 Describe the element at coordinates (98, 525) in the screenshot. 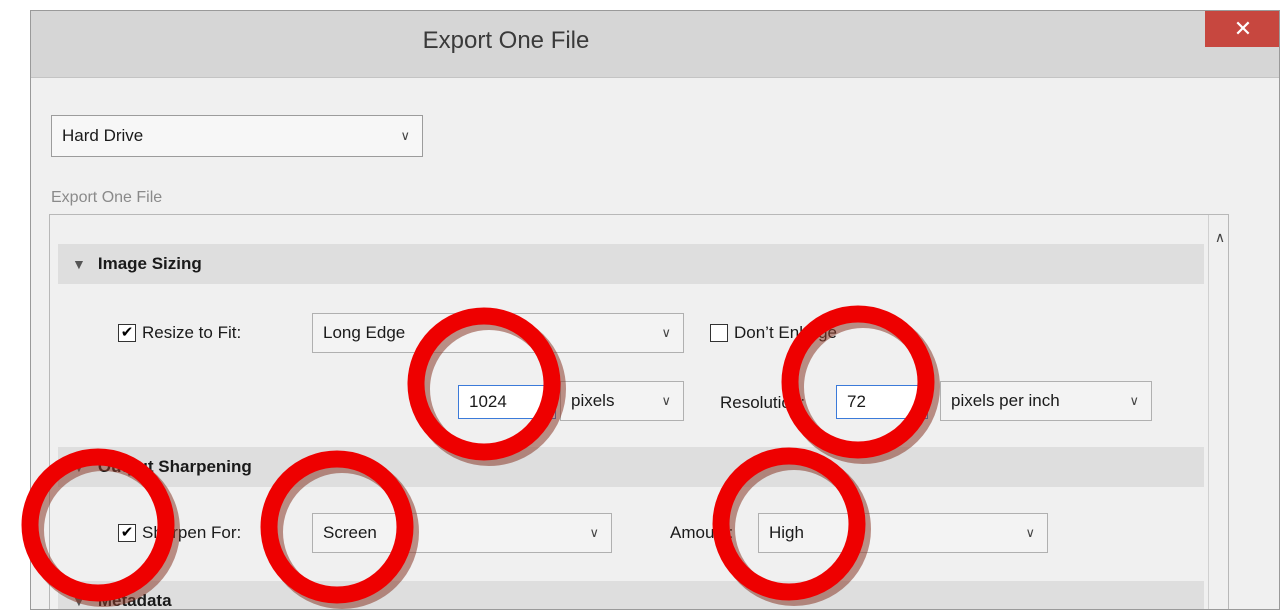

I see `annotation-circle-checkbox` at that location.